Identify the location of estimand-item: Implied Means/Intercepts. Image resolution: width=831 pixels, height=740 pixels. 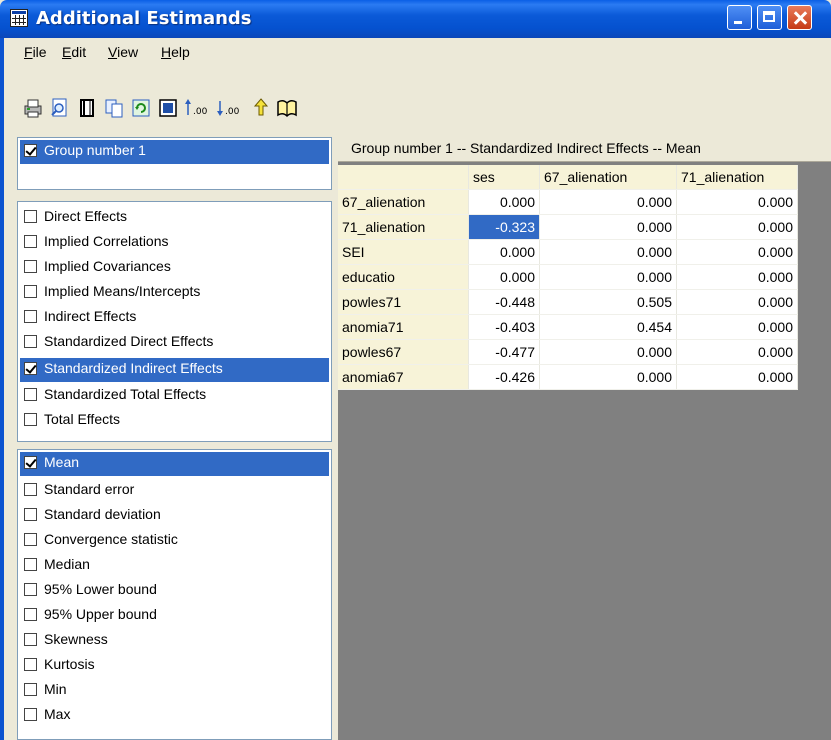
(180, 293).